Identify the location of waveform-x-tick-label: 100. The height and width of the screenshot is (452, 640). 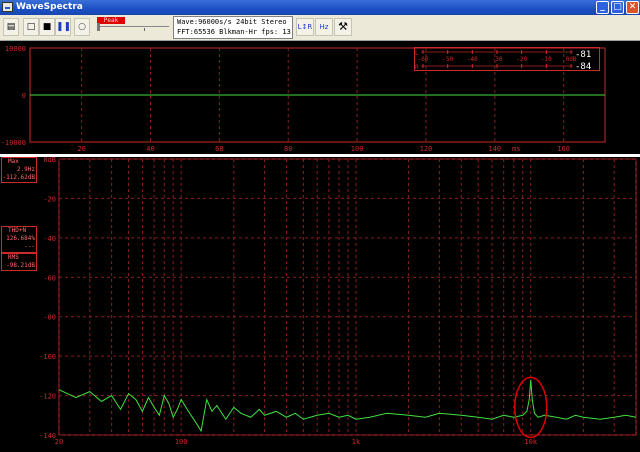
(357, 149).